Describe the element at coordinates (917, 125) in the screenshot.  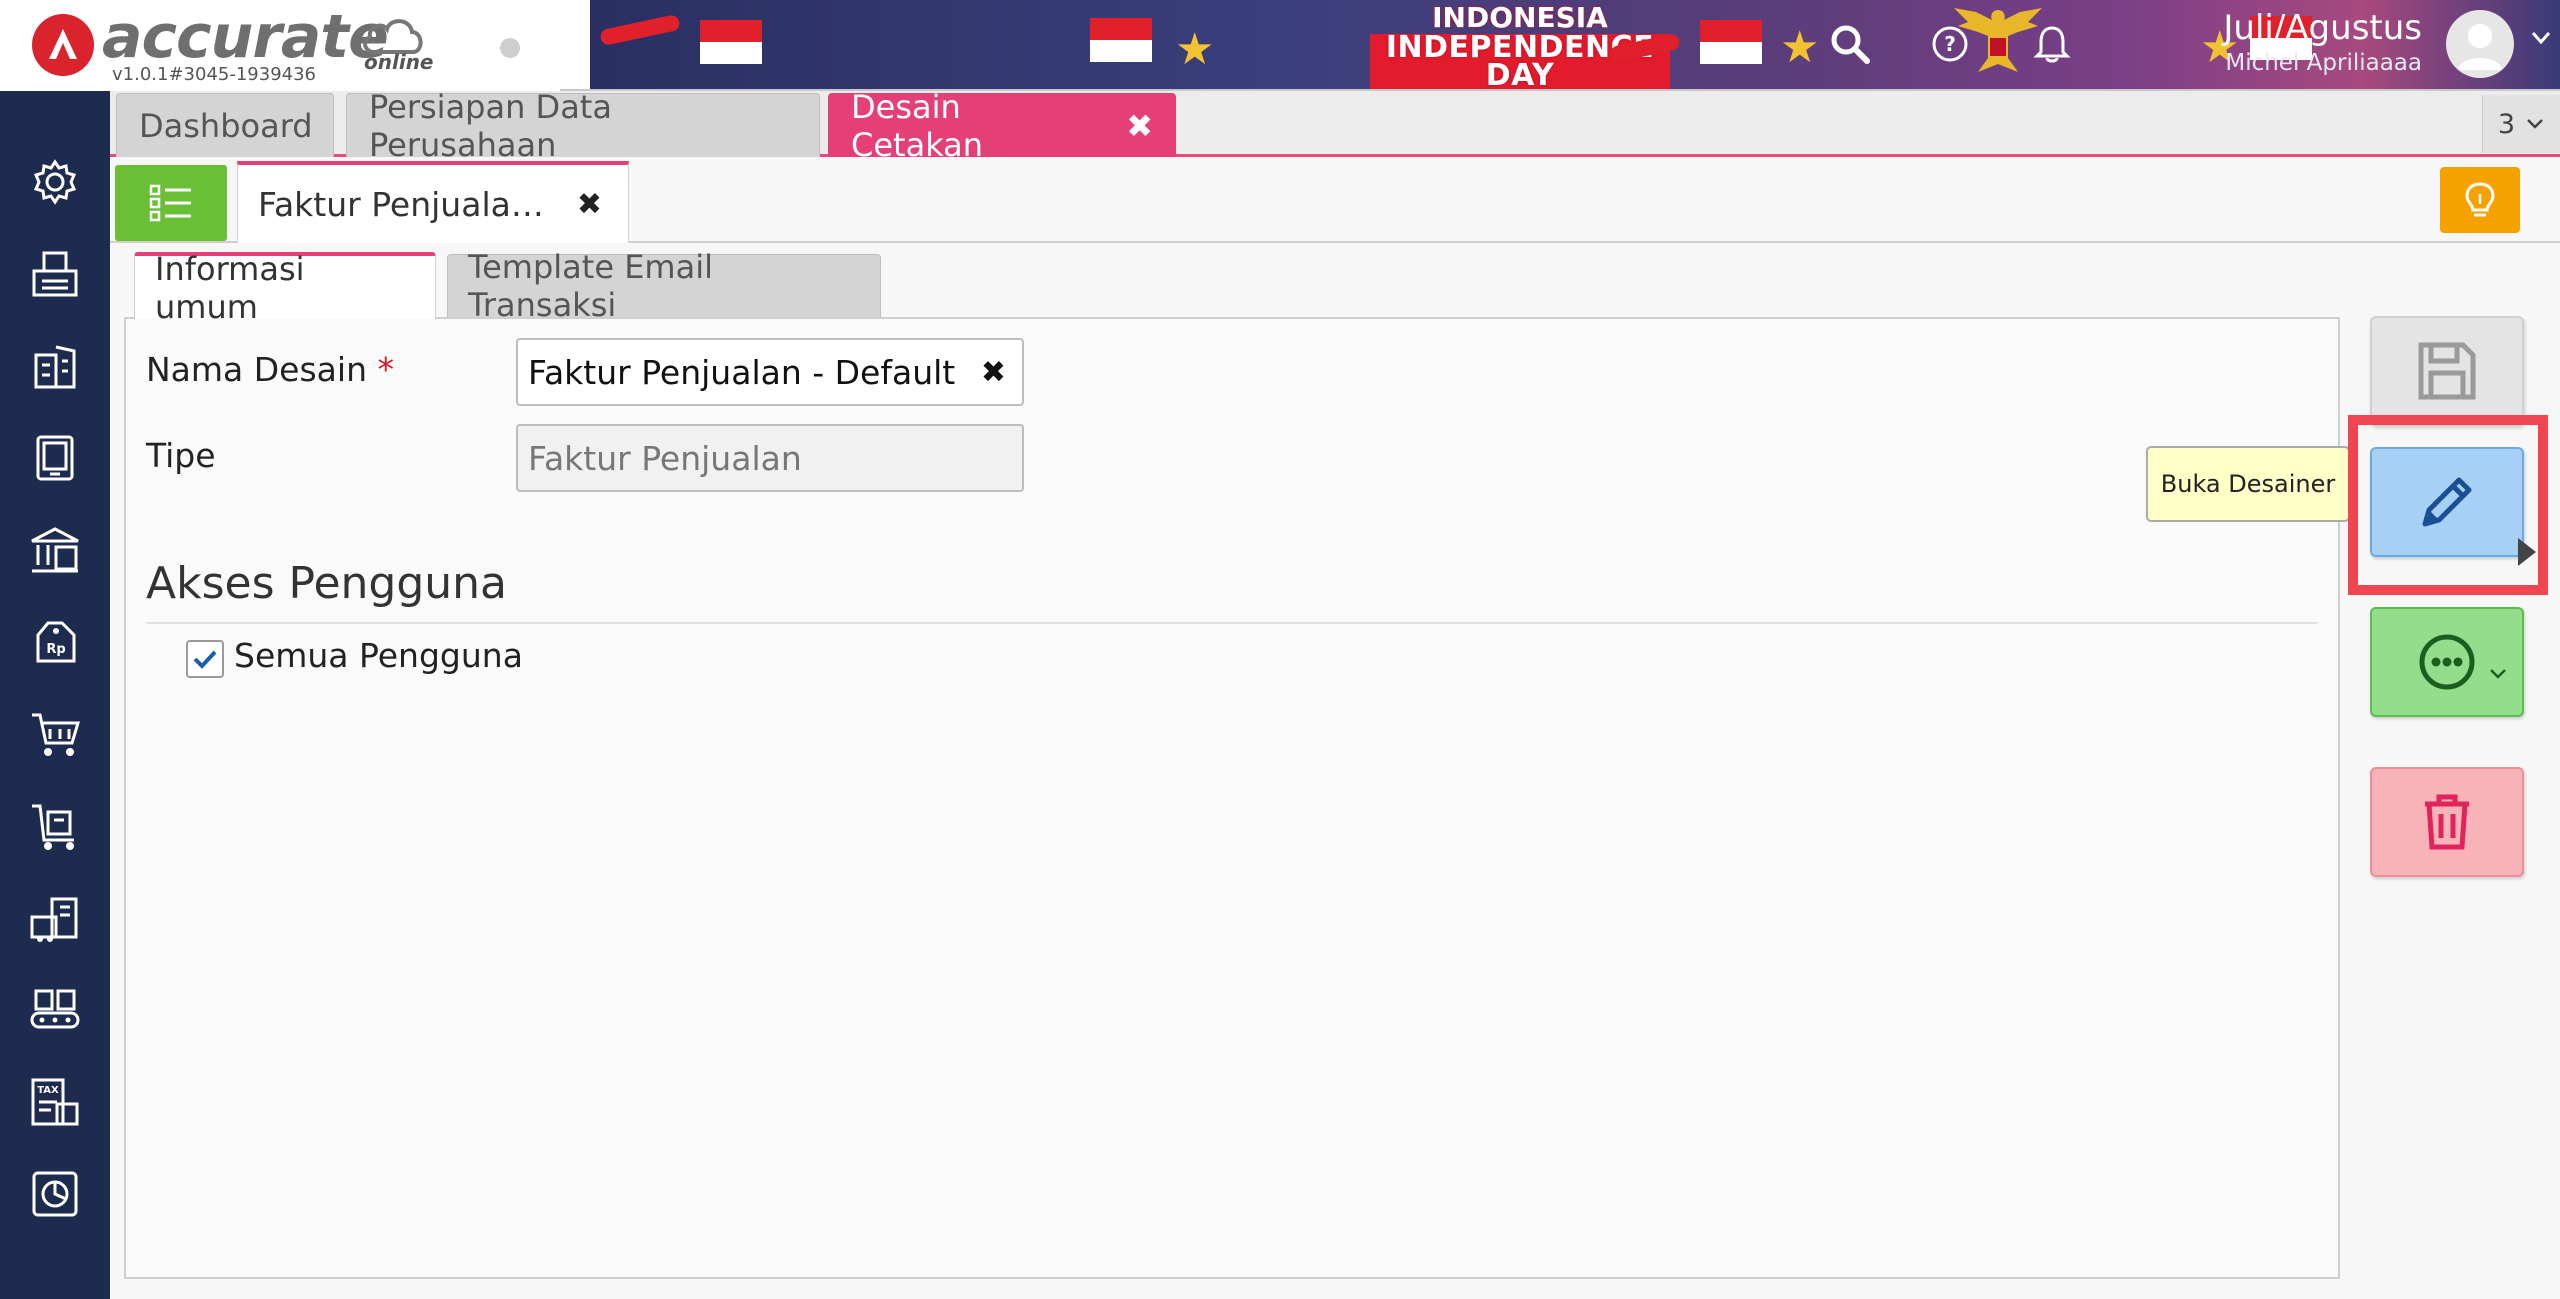
I see `tab-label: Desain Cetakan` at that location.